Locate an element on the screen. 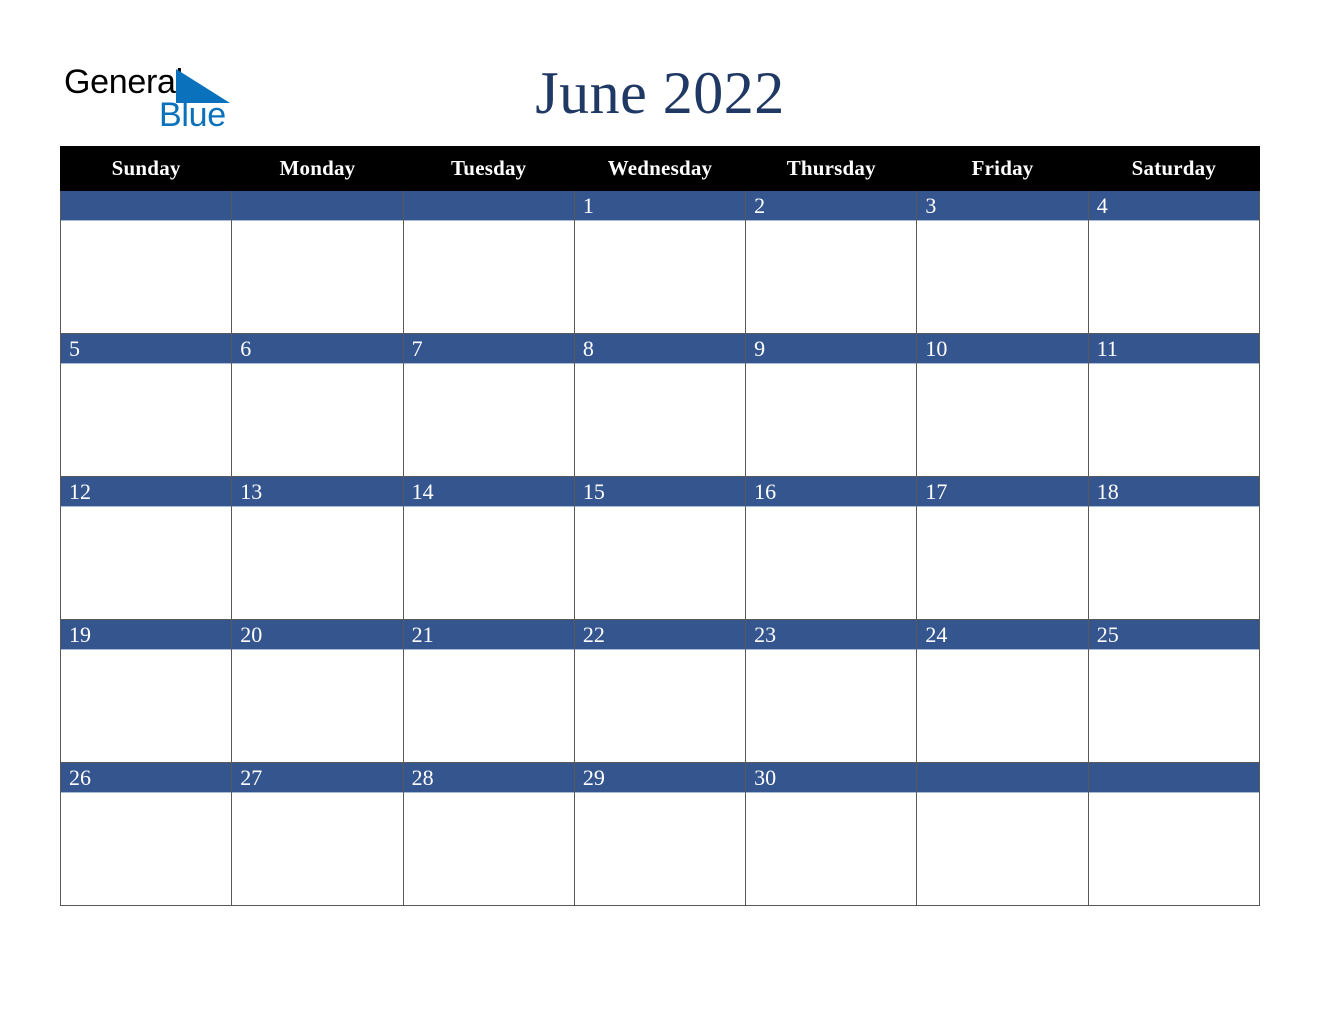 The image size is (1320, 1020). calendar-day-cell: 1 is located at coordinates (660, 262).